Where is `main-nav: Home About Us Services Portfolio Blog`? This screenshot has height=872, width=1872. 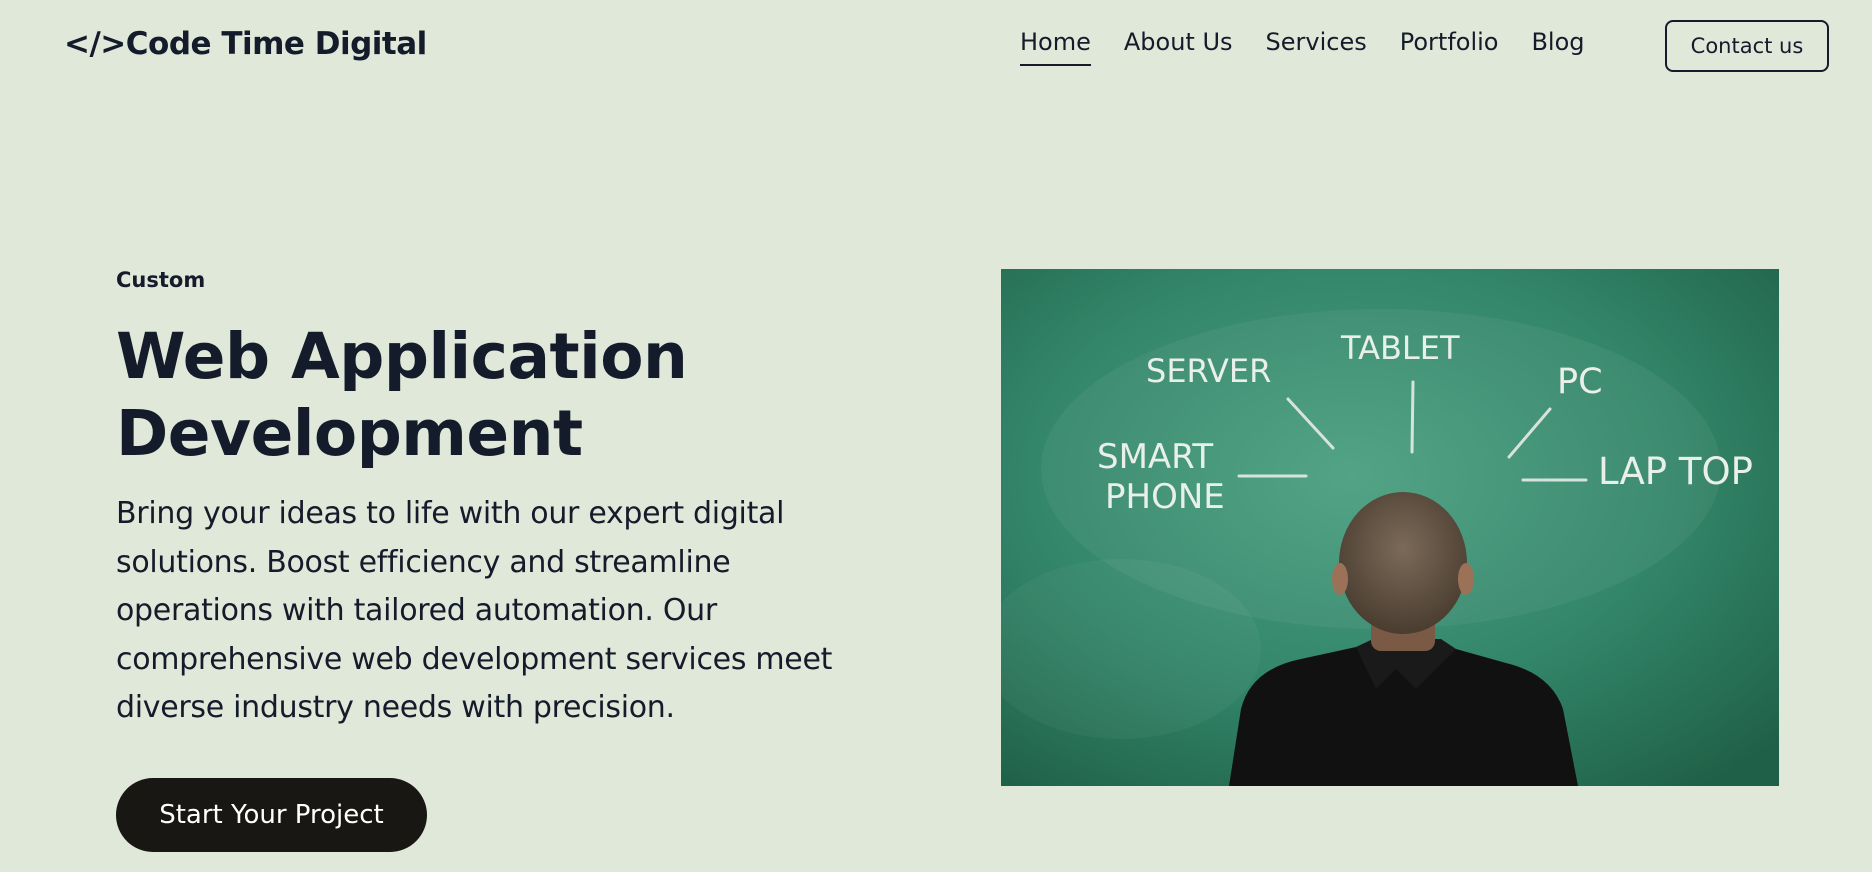
main-nav: Home About Us Services Portfolio Blog is located at coordinates (1302, 47).